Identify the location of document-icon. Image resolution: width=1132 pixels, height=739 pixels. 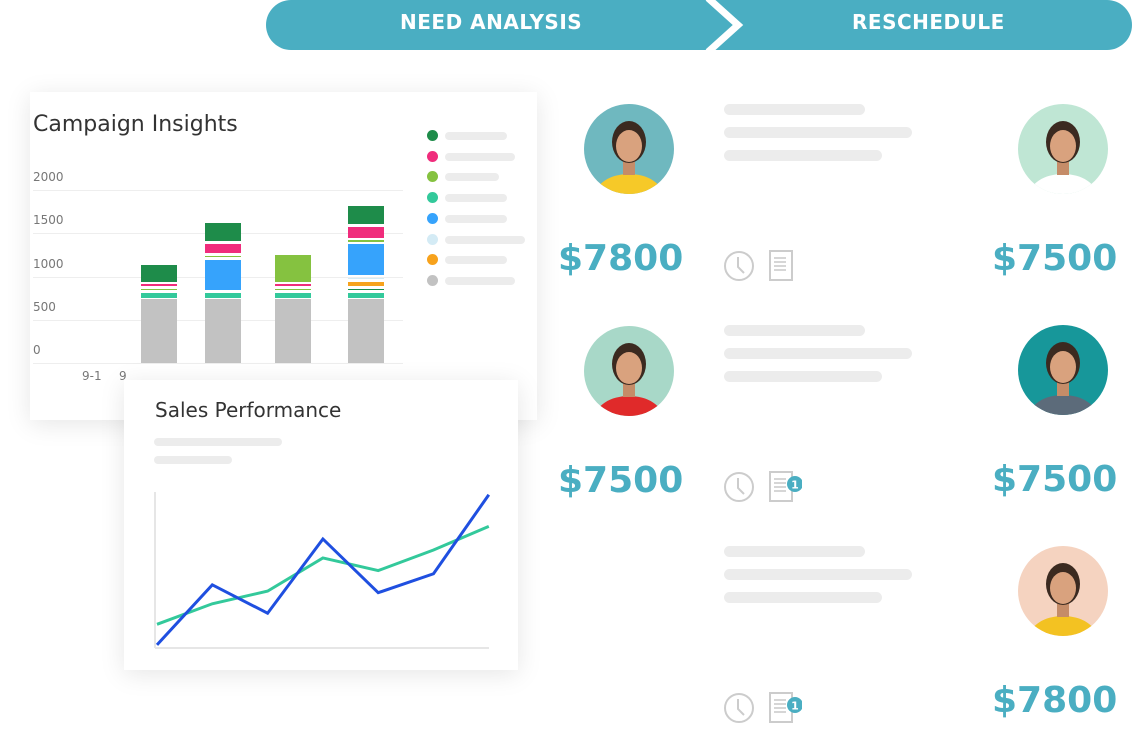
(781, 265).